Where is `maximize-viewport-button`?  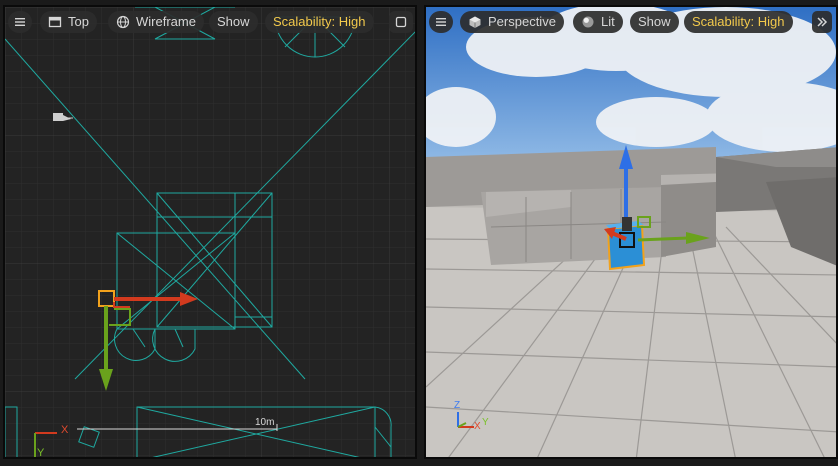 maximize-viewport-button is located at coordinates (401, 22).